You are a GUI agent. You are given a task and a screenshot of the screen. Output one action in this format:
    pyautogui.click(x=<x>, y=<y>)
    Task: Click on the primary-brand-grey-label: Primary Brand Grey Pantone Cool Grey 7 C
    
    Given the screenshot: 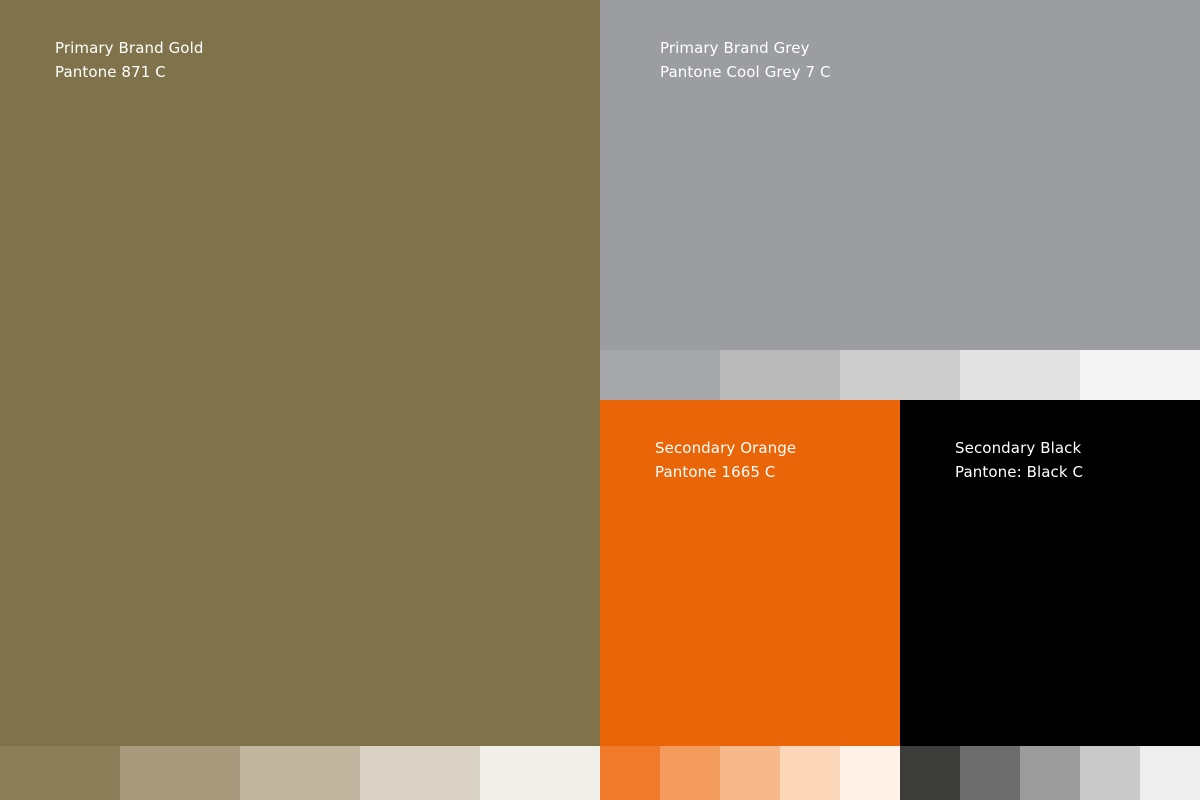 What is the action you would take?
    pyautogui.click(x=745, y=60)
    